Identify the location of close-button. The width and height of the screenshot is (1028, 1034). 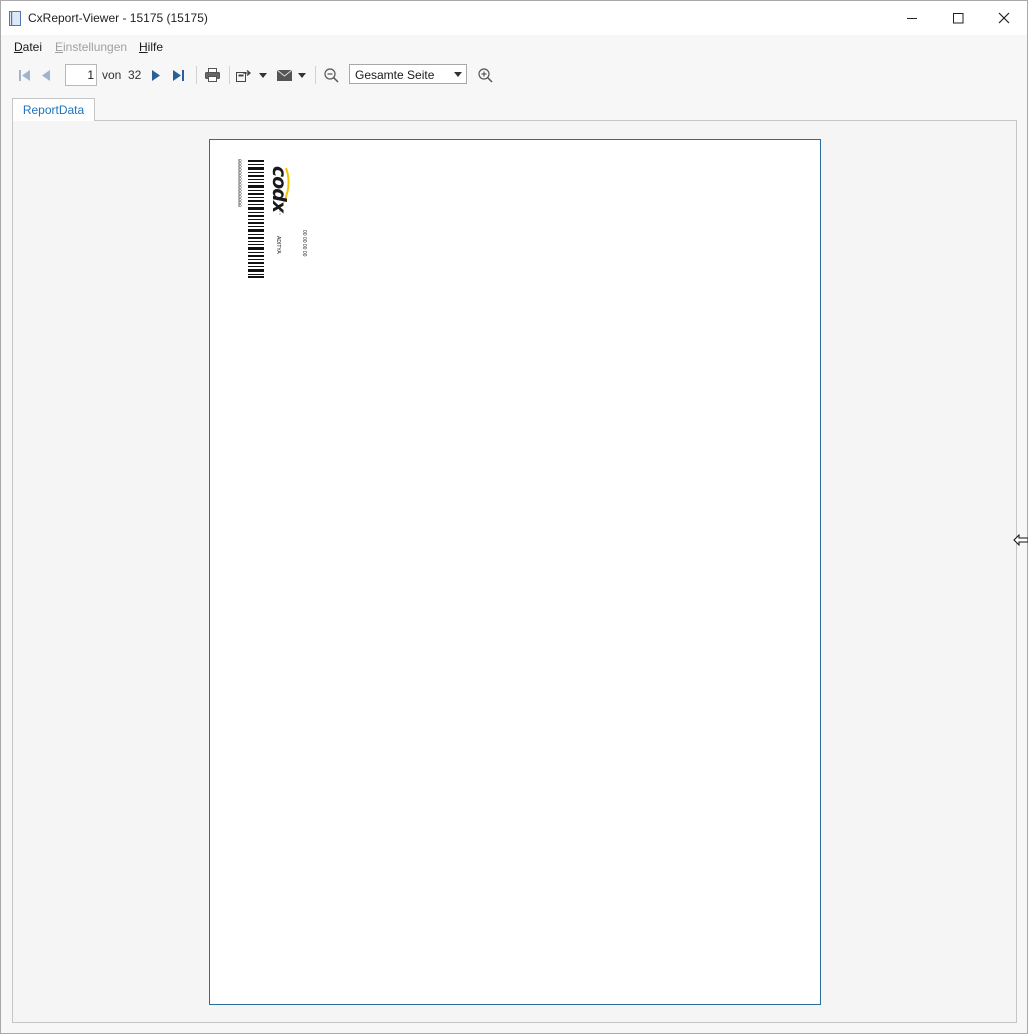
(1004, 18).